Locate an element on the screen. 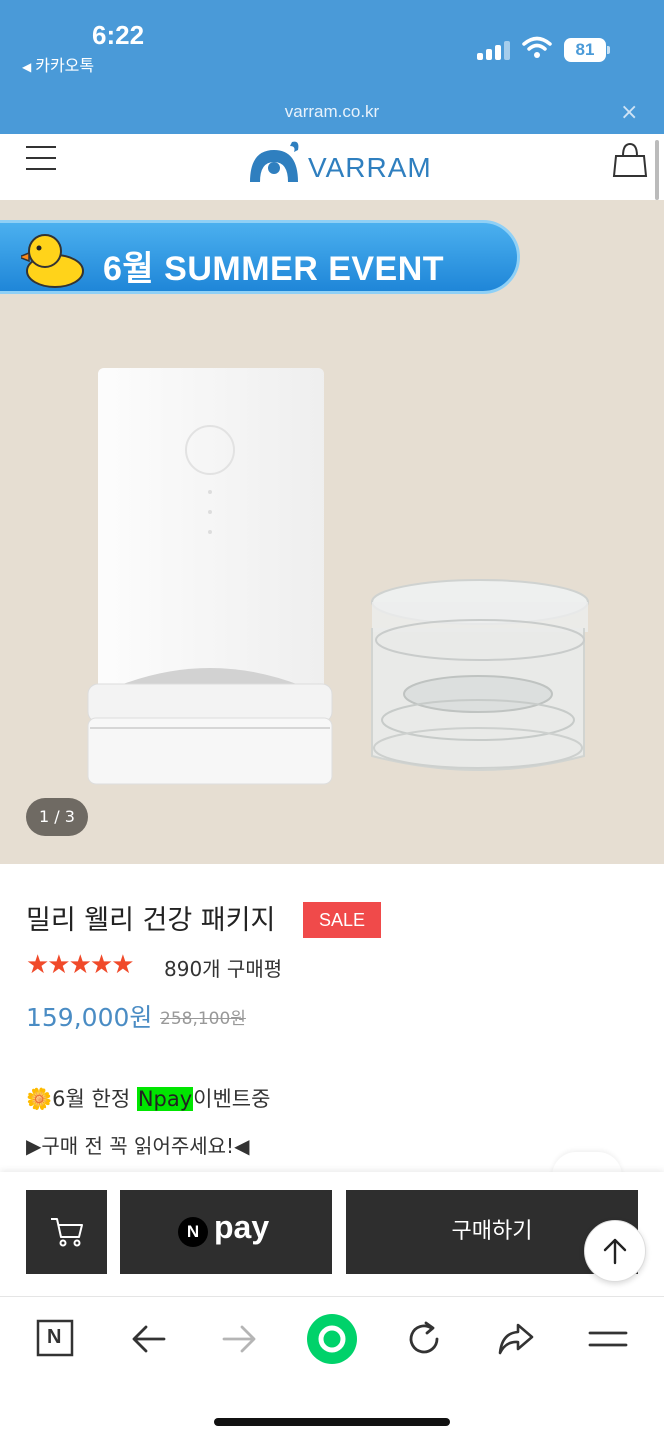  cart-button is located at coordinates (66, 1232).